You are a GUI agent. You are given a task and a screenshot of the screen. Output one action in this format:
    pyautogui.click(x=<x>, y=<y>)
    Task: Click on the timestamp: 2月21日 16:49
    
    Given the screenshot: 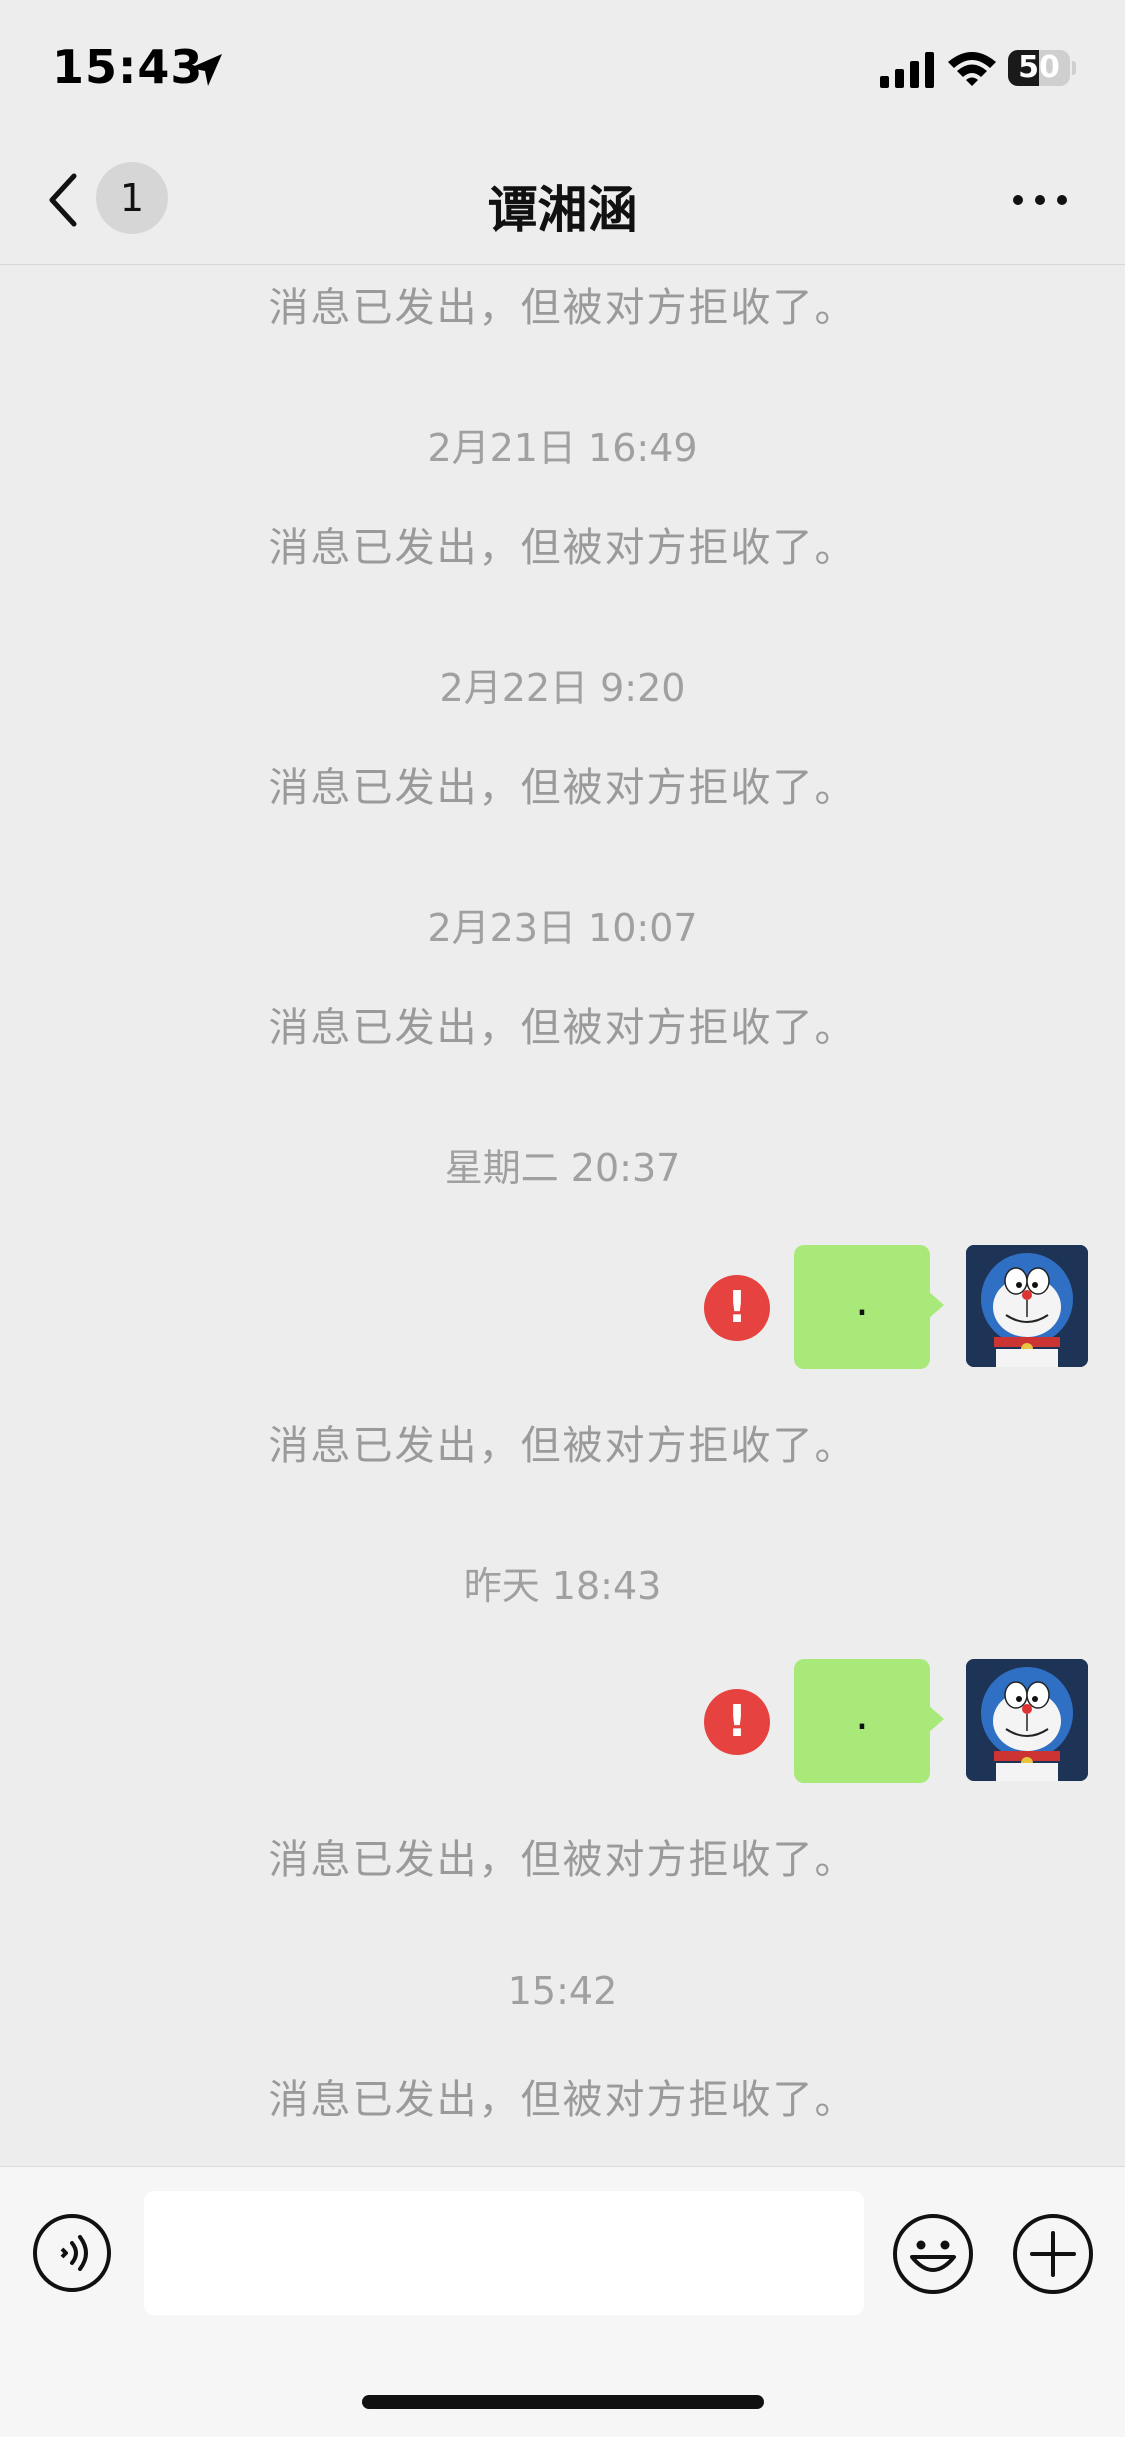 What is the action you would take?
    pyautogui.click(x=562, y=448)
    